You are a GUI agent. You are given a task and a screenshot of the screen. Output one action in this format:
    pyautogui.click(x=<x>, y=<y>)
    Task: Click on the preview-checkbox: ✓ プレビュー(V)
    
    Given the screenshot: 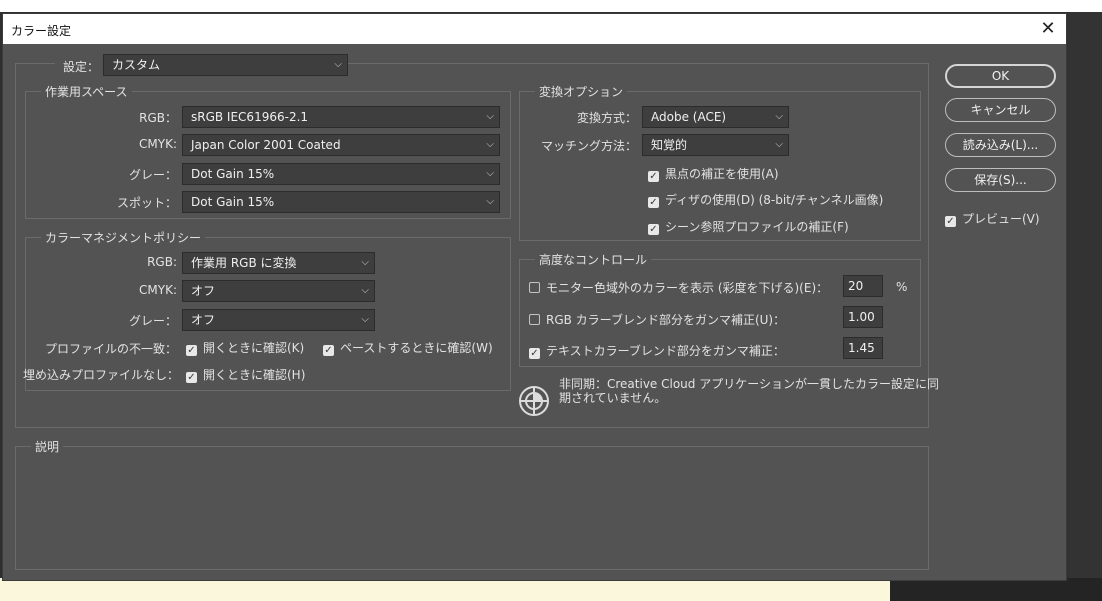 What is the action you would take?
    pyautogui.click(x=992, y=218)
    